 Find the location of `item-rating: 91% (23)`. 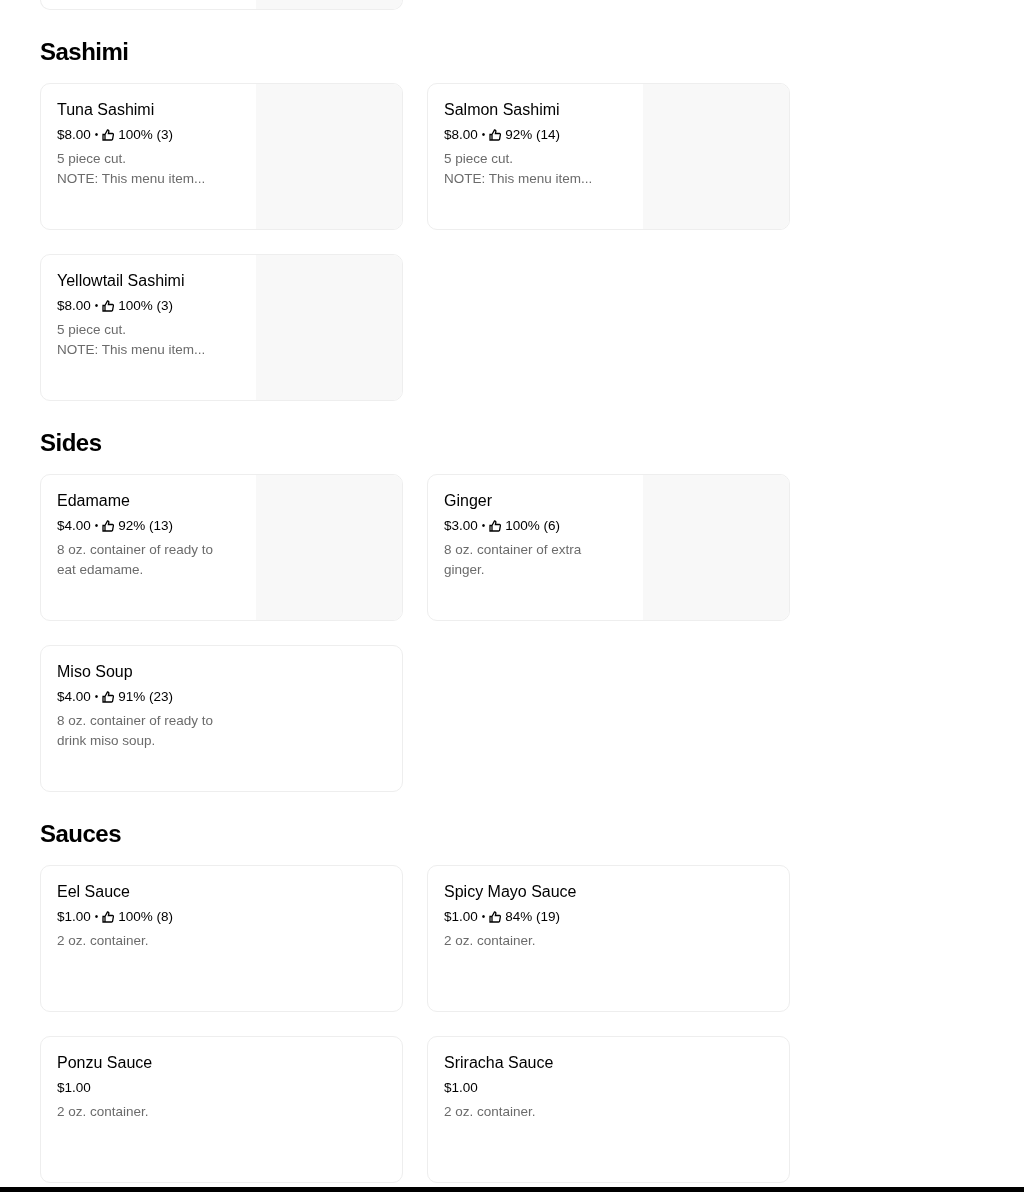

item-rating: 91% (23) is located at coordinates (146, 697).